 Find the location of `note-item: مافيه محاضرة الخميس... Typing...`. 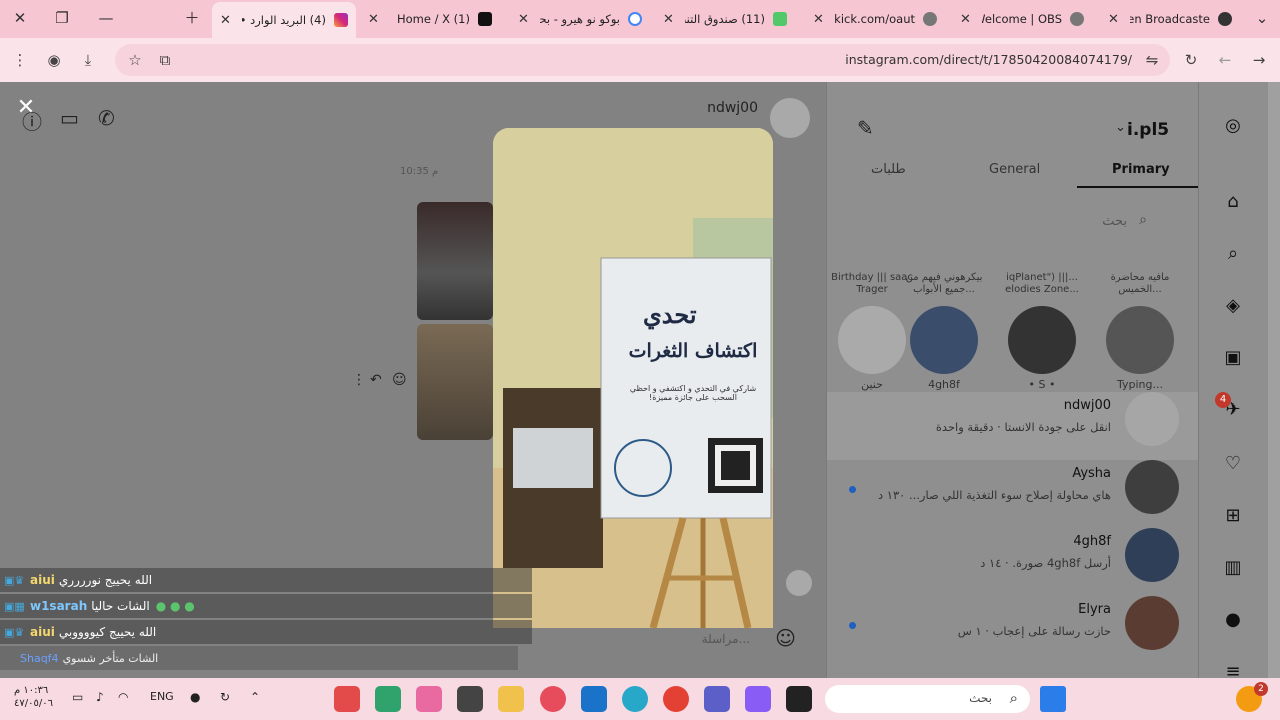

note-item: مافيه محاضرة الخميس... Typing... is located at coordinates (1140, 331).